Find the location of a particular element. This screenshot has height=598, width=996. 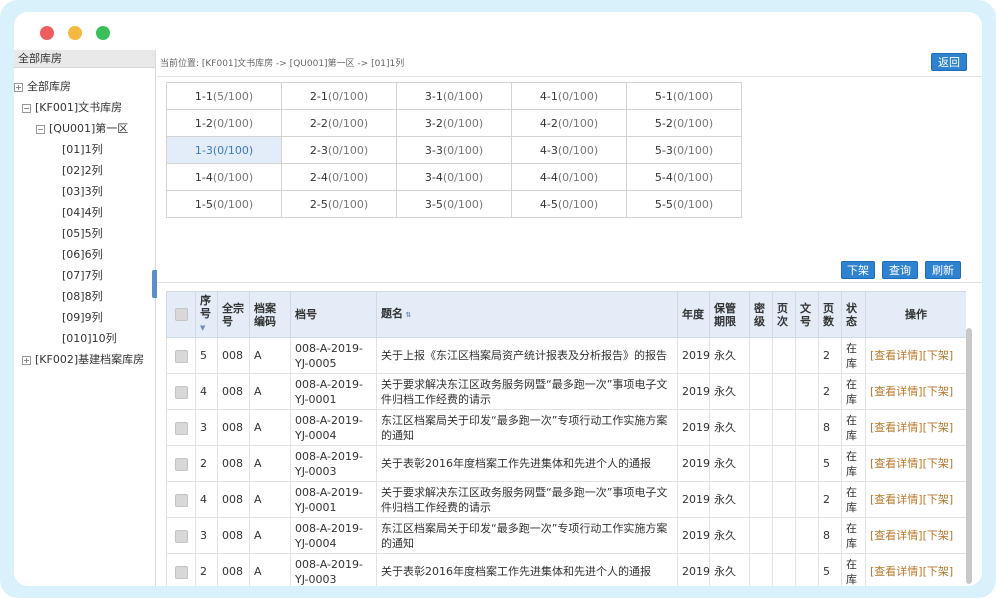

header-label: 保管期限 is located at coordinates (725, 314).